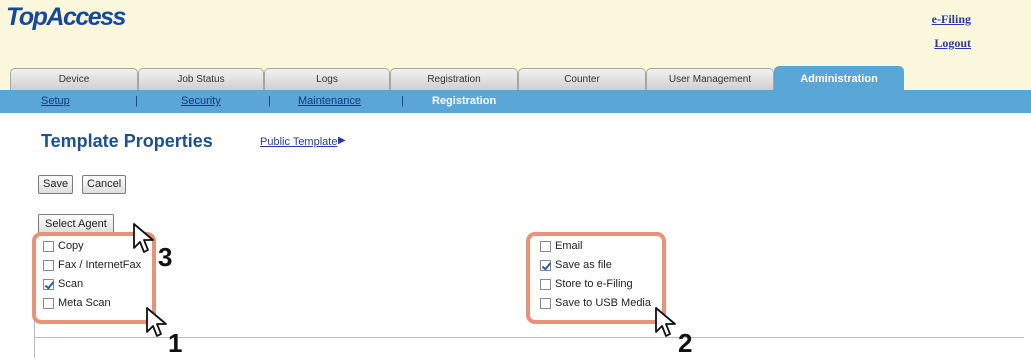 Image resolution: width=1031 pixels, height=359 pixels. Describe the element at coordinates (201, 79) in the screenshot. I see `tab-job-status: Job Status` at that location.